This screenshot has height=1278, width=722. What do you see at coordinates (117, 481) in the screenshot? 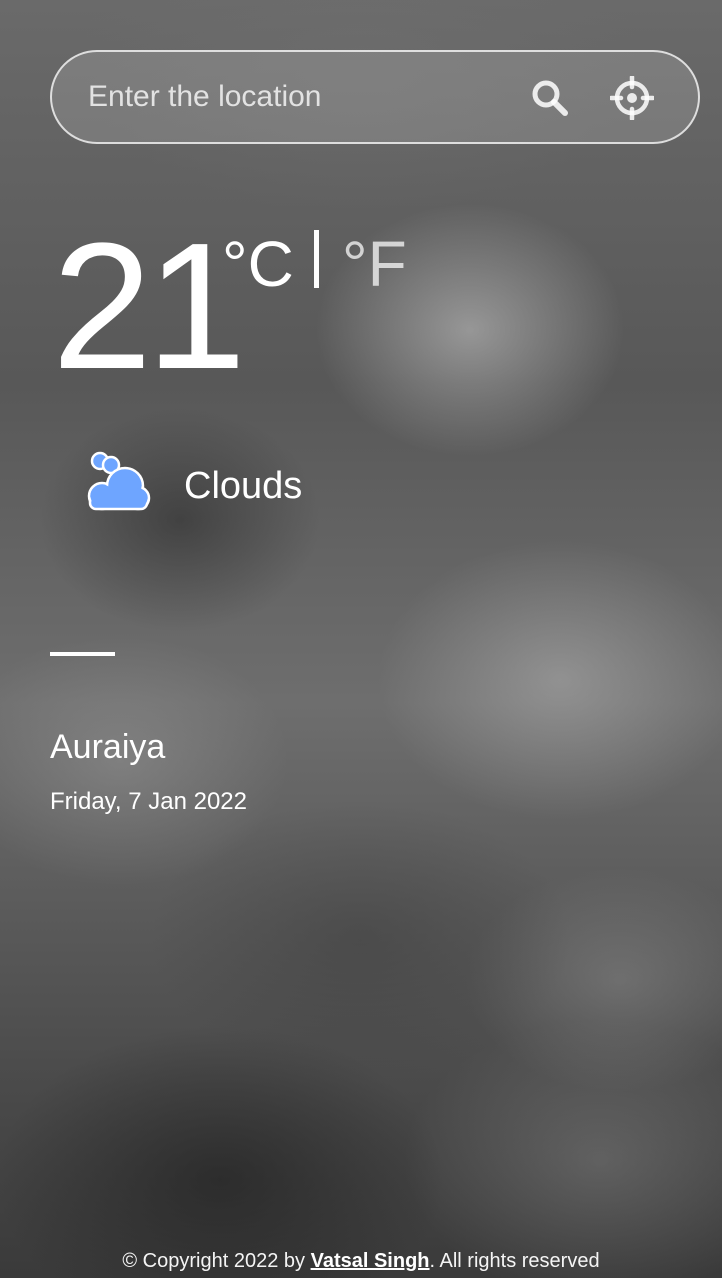
I see `cloud-icon` at bounding box center [117, 481].